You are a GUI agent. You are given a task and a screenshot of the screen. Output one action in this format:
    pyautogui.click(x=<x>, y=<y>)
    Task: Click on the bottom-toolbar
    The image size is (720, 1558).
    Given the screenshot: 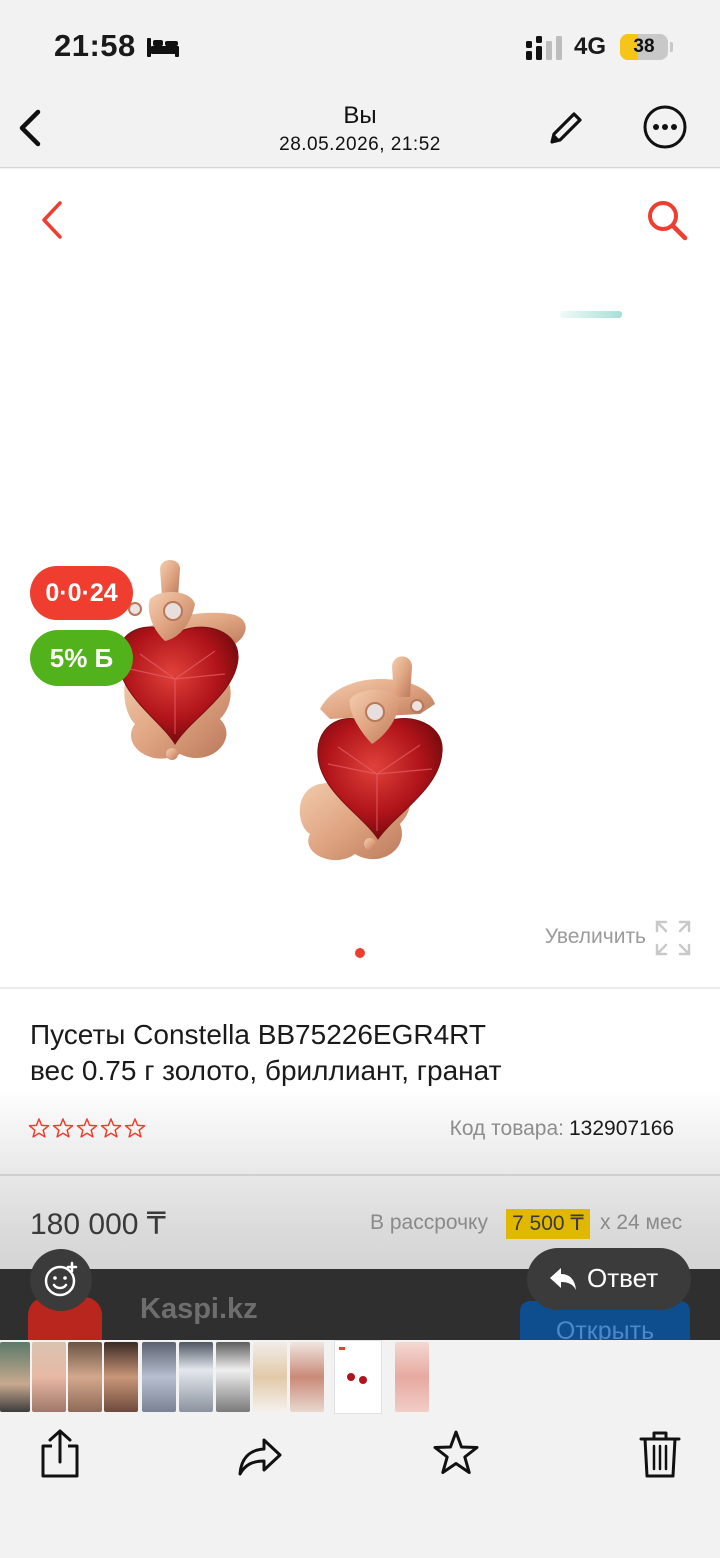 What is the action you would take?
    pyautogui.click(x=360, y=1486)
    